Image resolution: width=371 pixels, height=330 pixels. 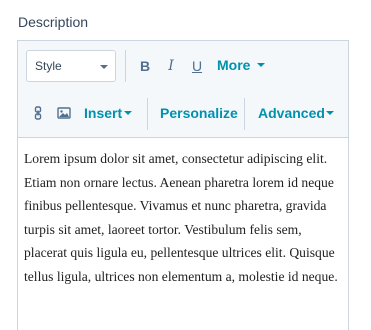 I want to click on personalize-button: Personalize, so click(x=199, y=113).